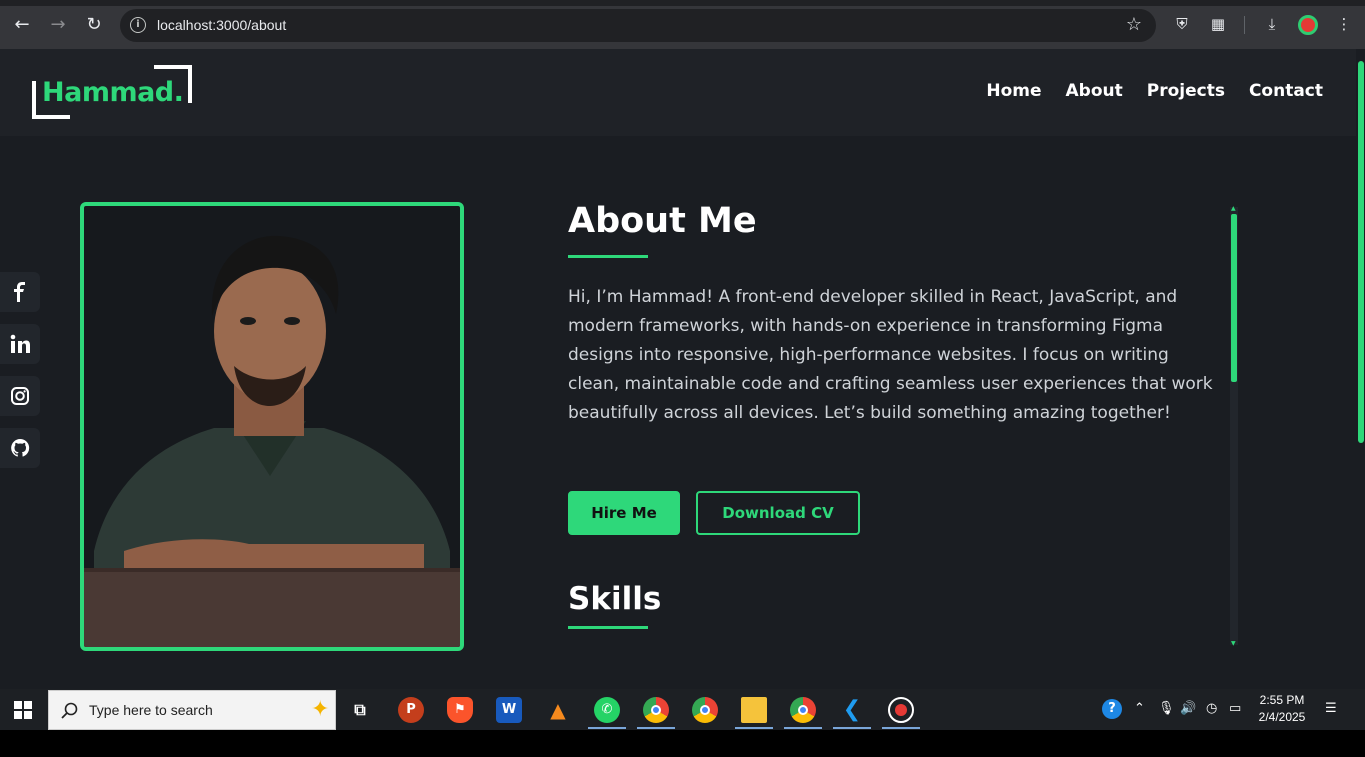 This screenshot has height=757, width=1365. Describe the element at coordinates (1282, 700) in the screenshot. I see `clock-time: 2:55 PM` at that location.